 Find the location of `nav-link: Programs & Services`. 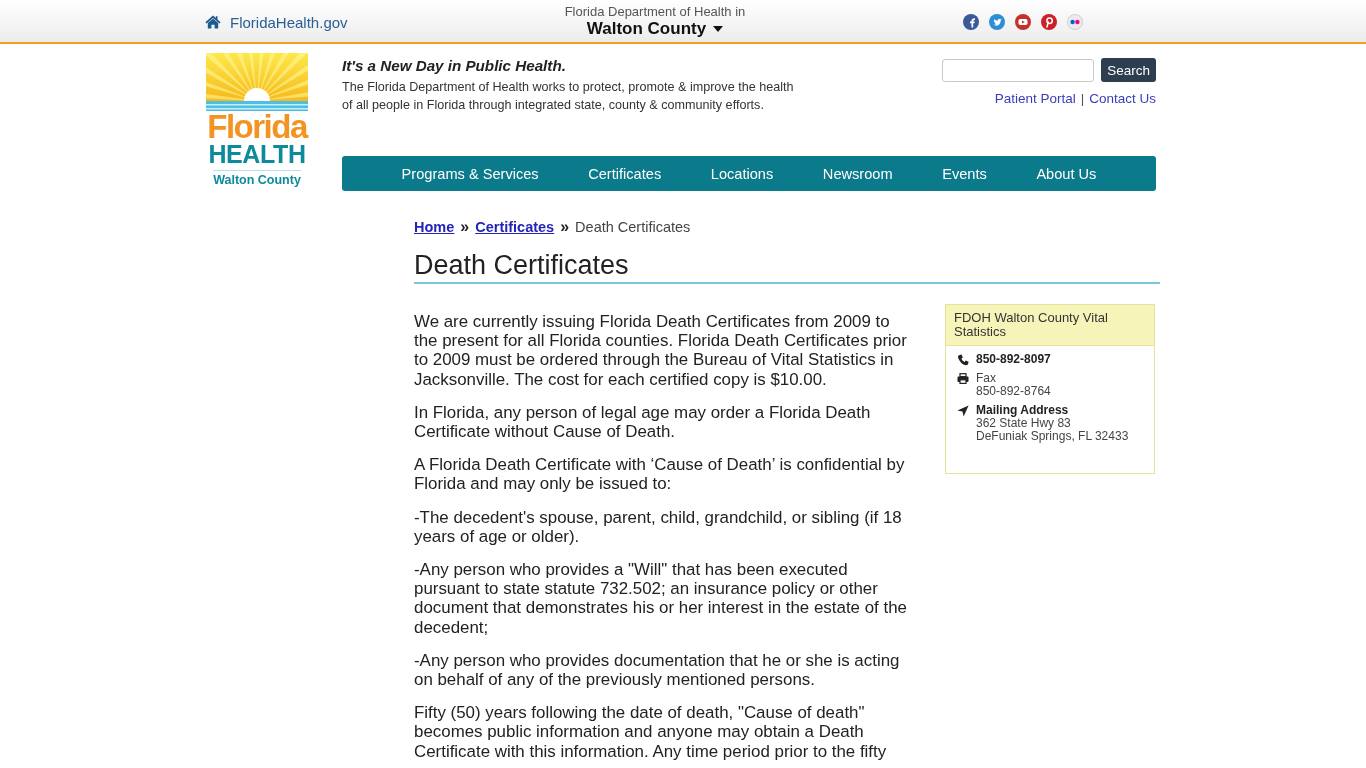

nav-link: Programs & Services is located at coordinates (470, 173).